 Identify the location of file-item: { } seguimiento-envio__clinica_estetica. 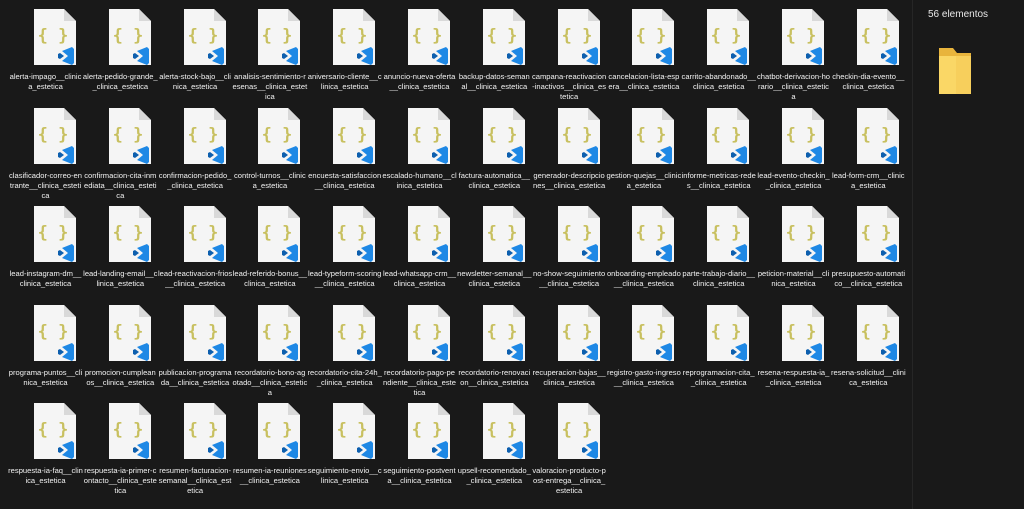
(344, 443).